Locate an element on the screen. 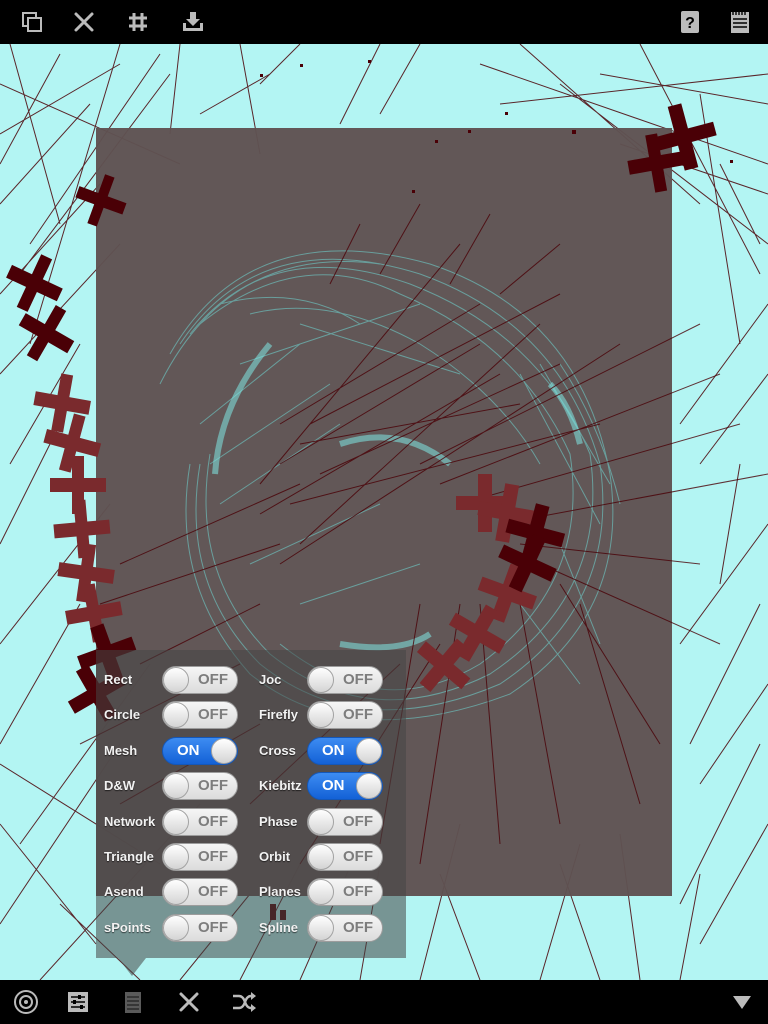 The image size is (768, 1024). save-to-tray-icon is located at coordinates (193, 21).